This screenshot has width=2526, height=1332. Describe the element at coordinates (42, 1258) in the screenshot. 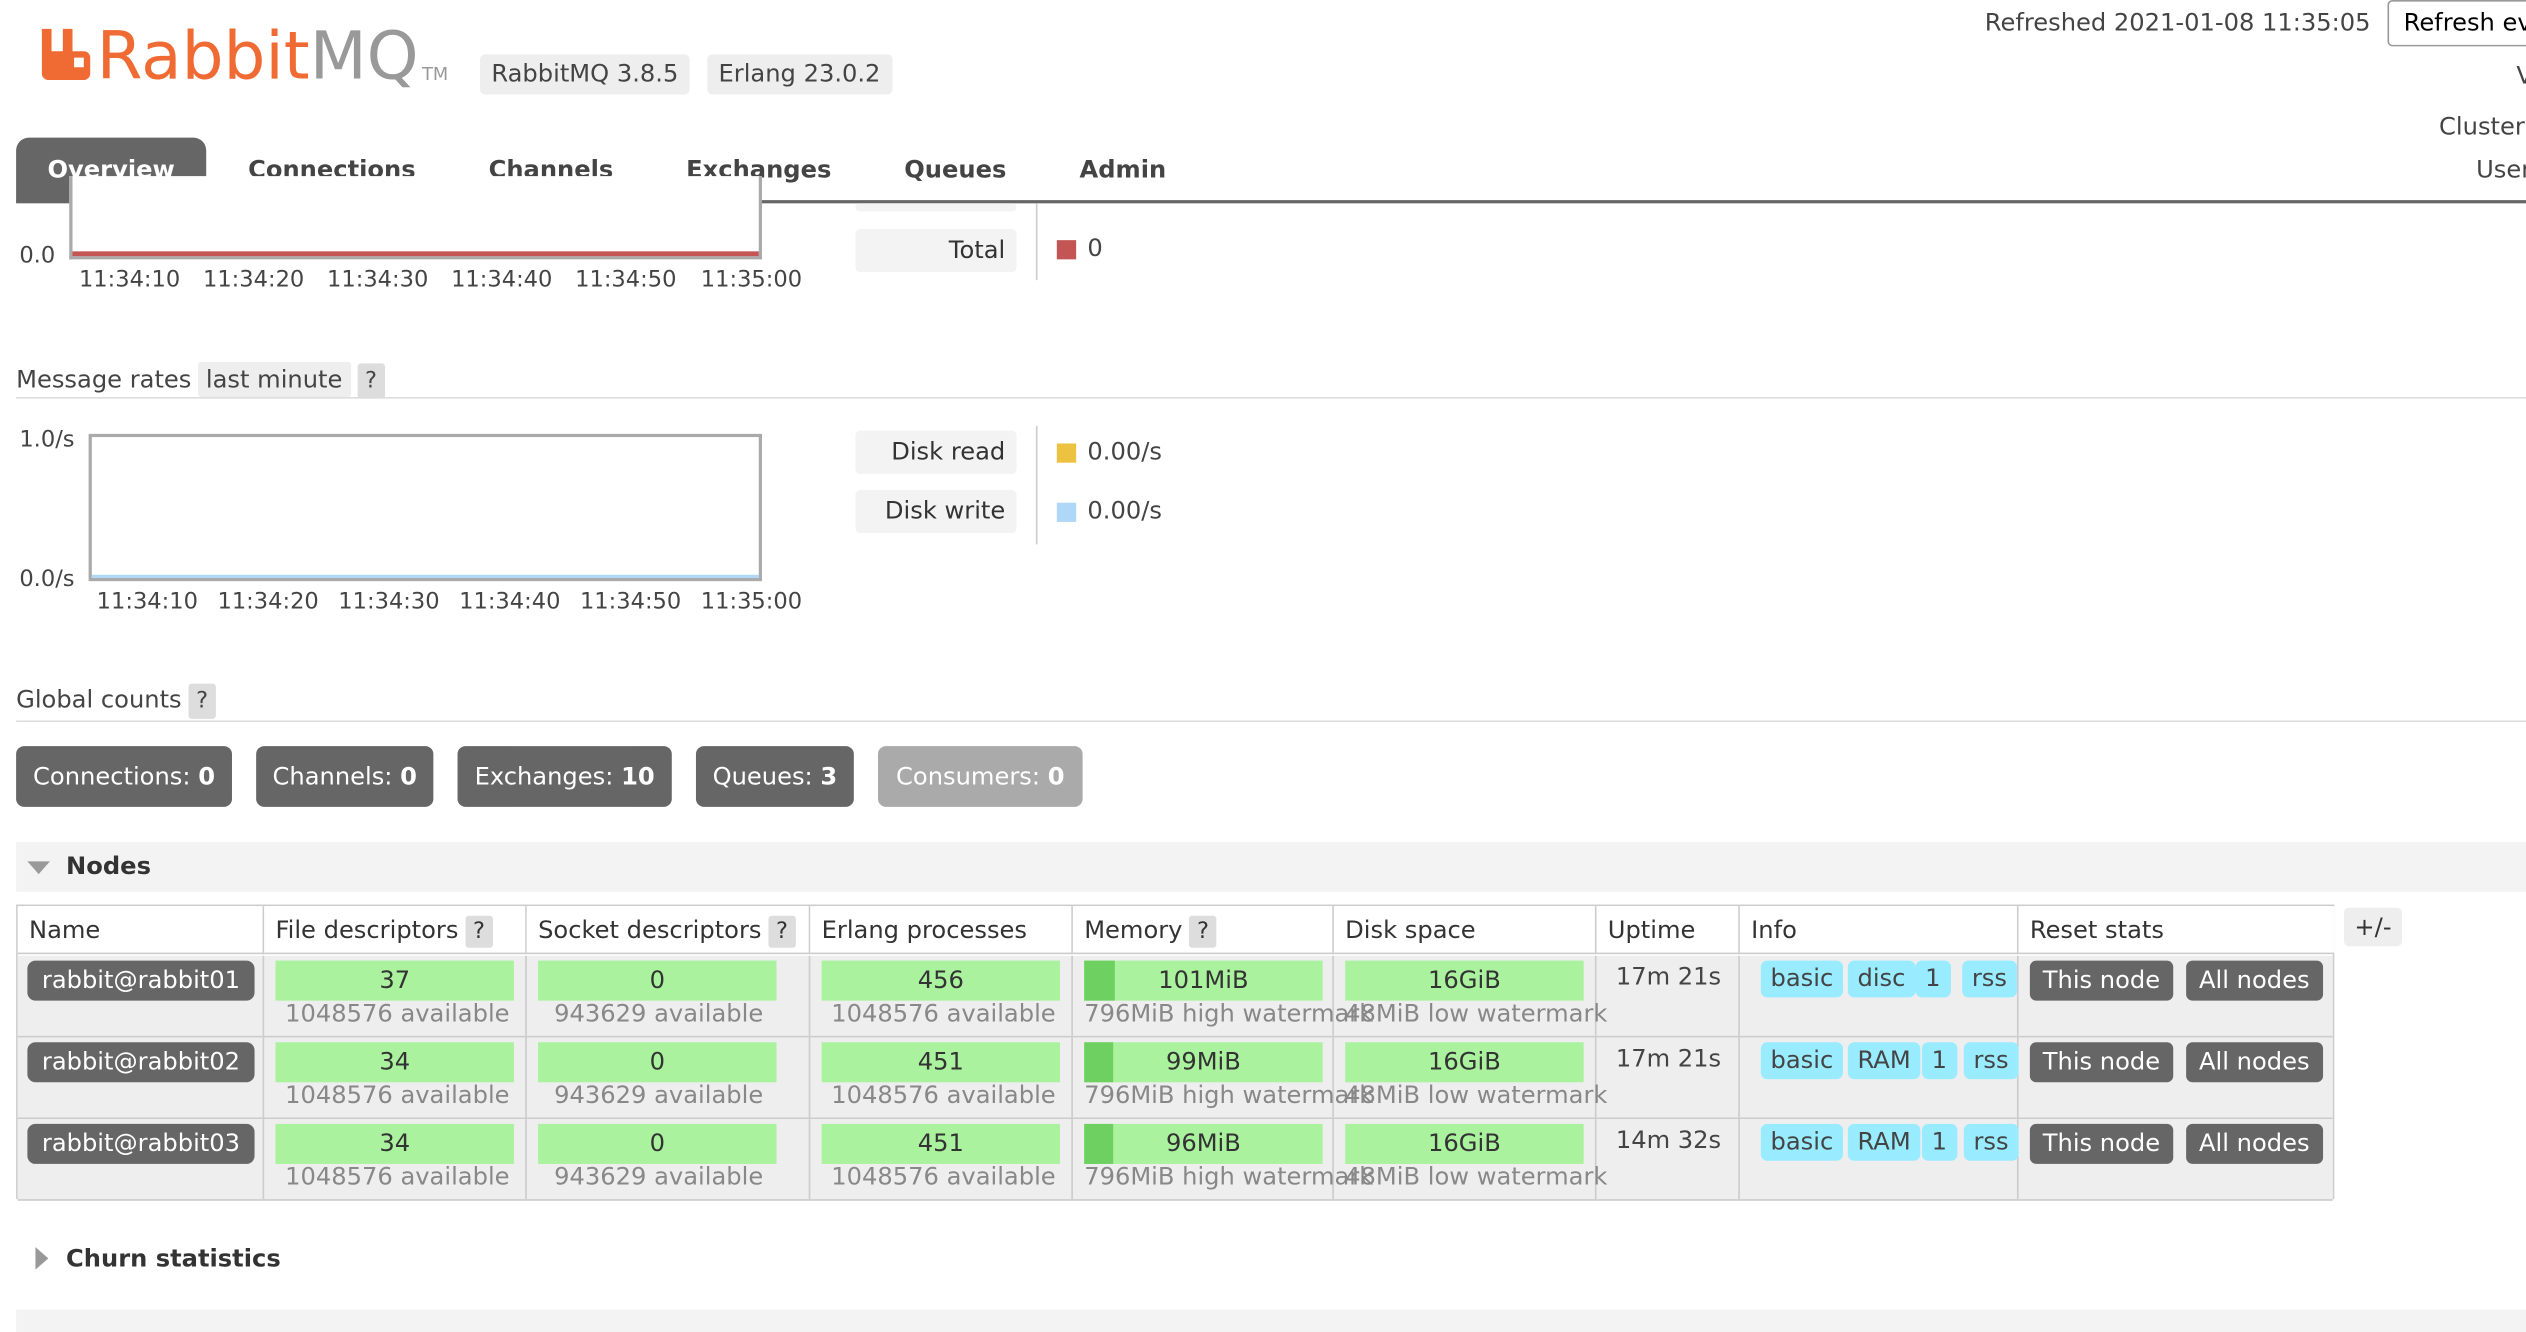

I see `expand-triangle-icon` at that location.